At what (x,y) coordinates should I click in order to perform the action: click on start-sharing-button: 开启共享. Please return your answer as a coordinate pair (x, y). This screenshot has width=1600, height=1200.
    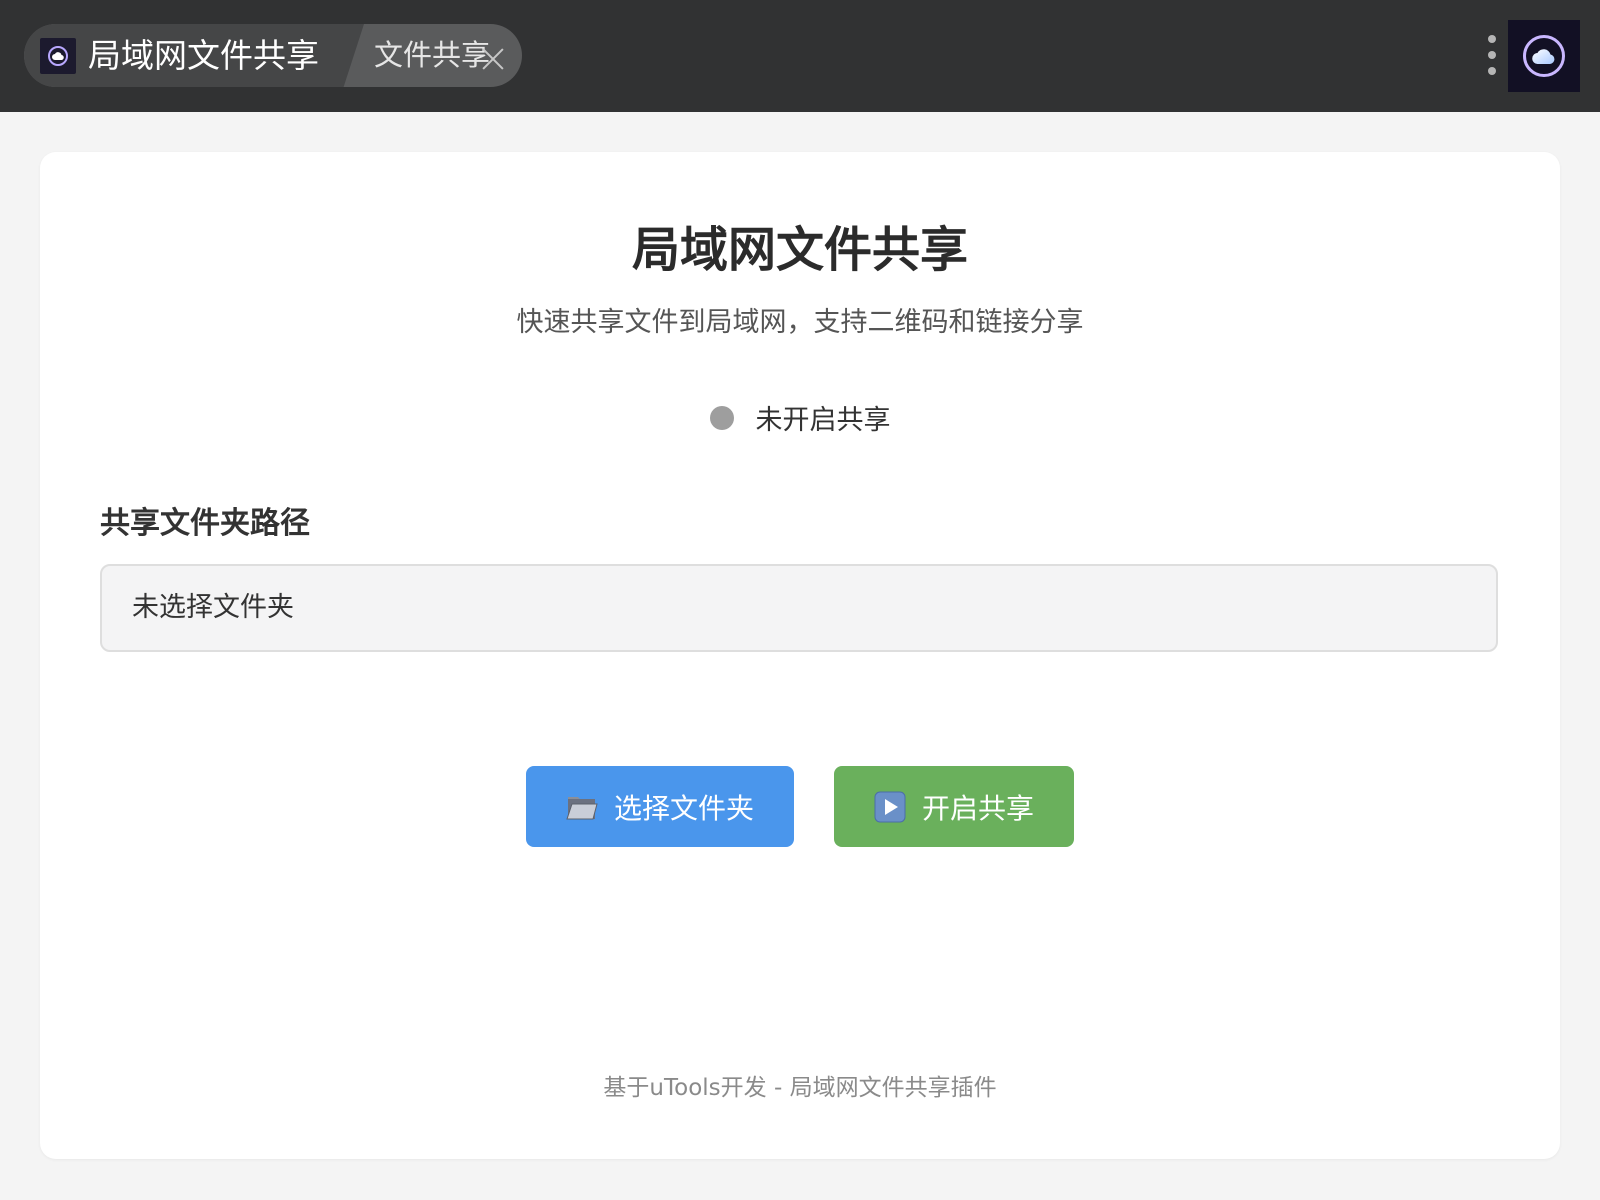
    Looking at the image, I should click on (954, 806).